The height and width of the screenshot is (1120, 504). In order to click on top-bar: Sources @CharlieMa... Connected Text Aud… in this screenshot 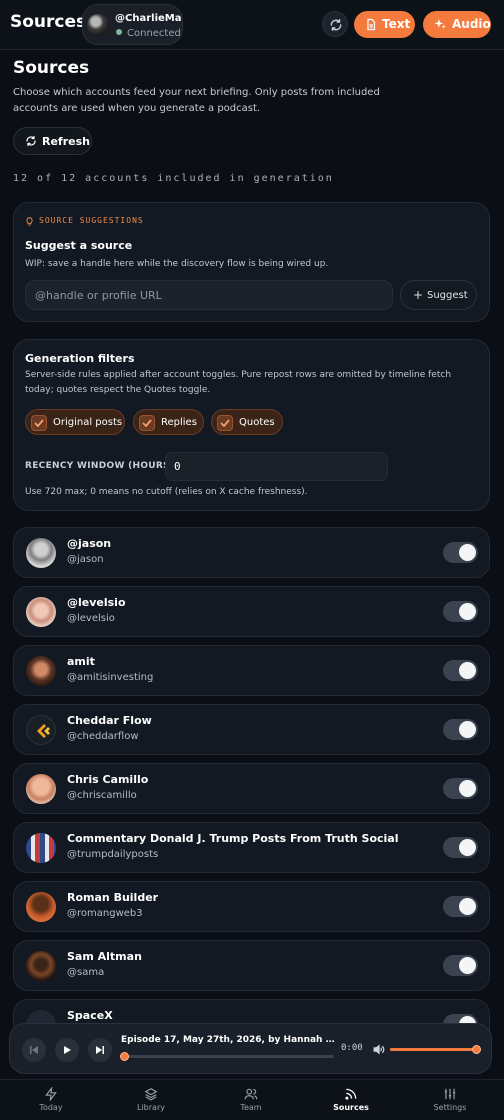, I will do `click(252, 25)`.